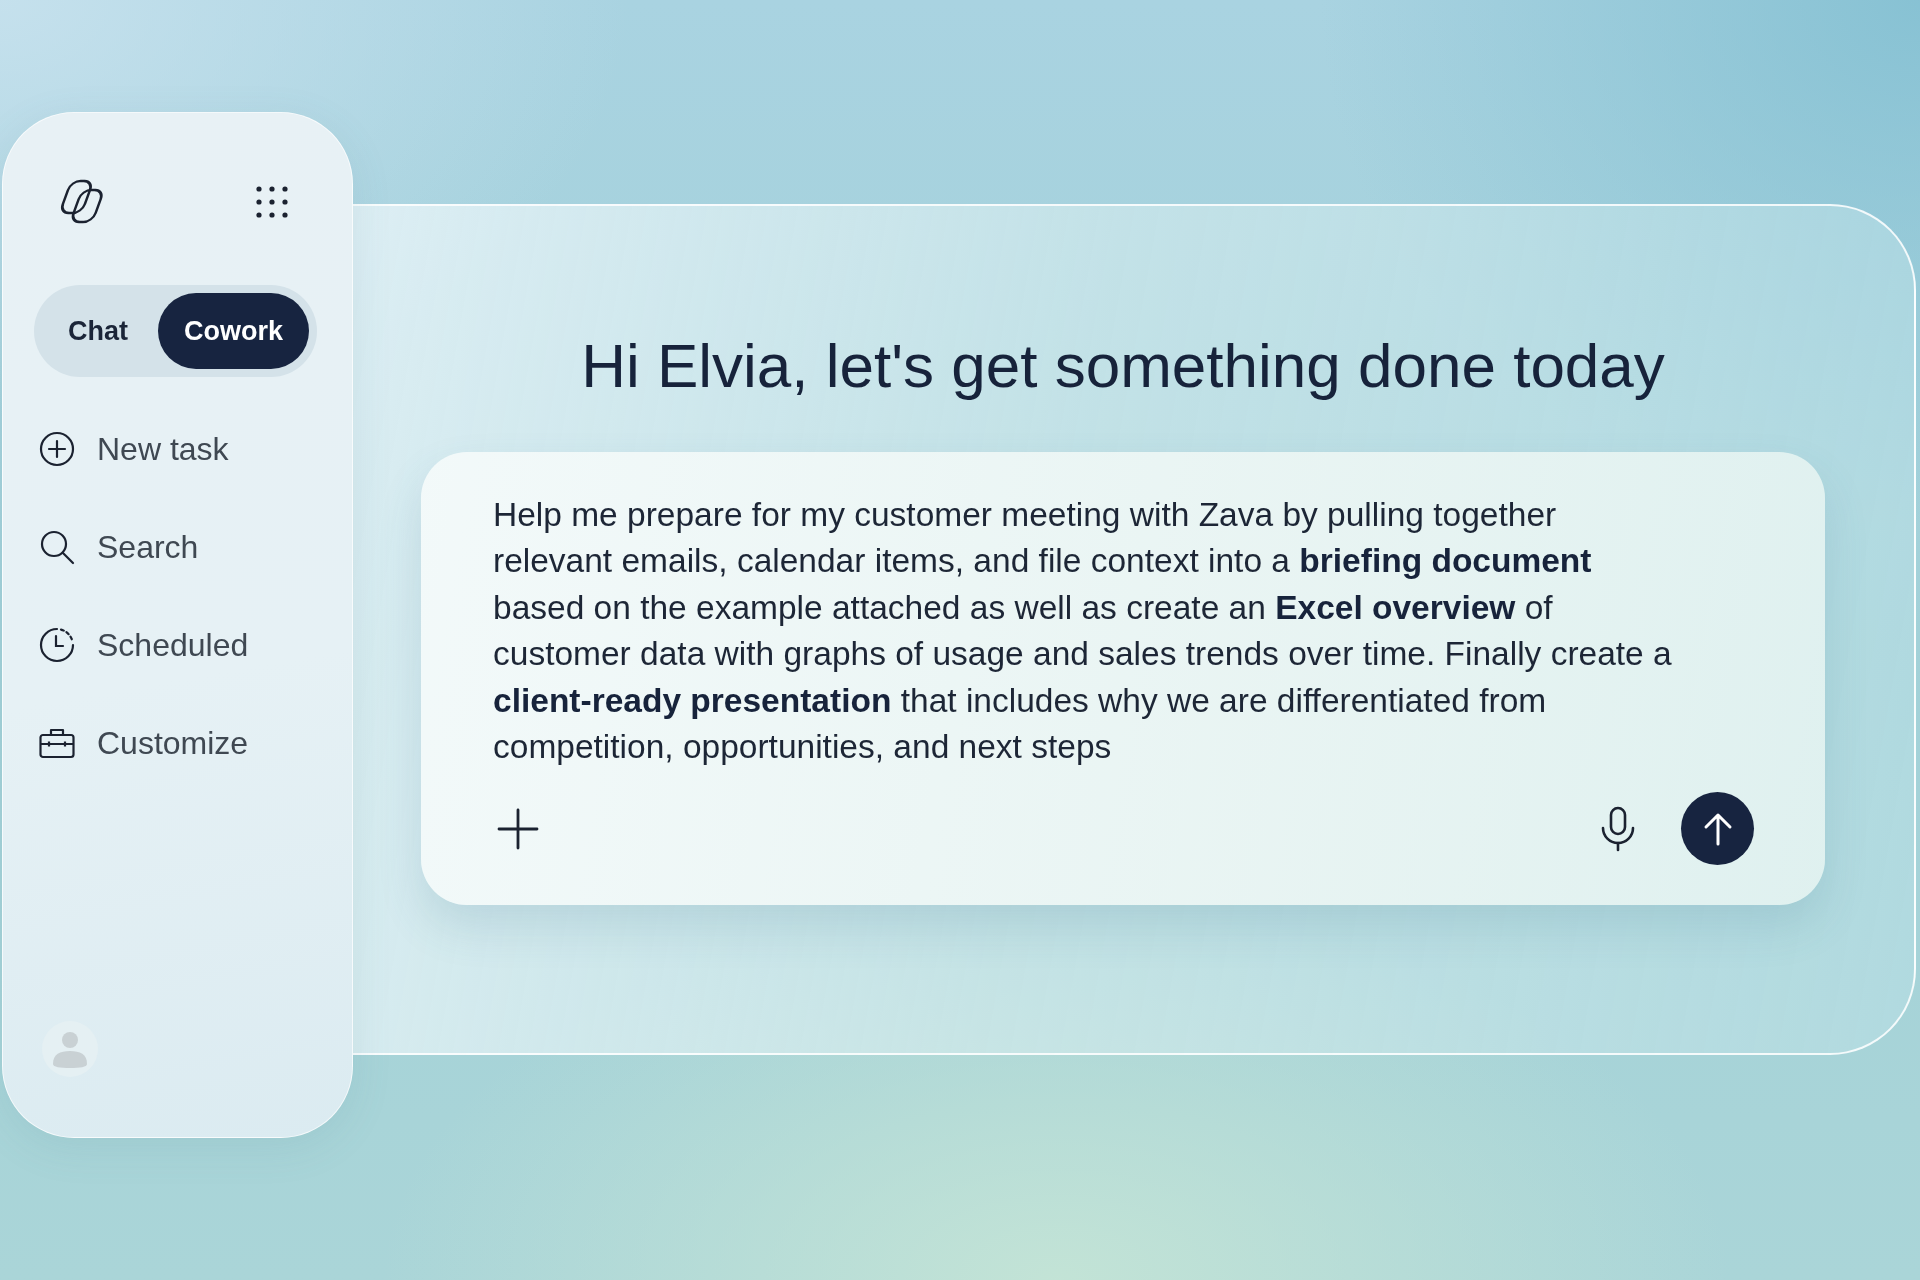 This screenshot has width=1920, height=1280. Describe the element at coordinates (57, 449) in the screenshot. I see `plus-circle-icon` at that location.